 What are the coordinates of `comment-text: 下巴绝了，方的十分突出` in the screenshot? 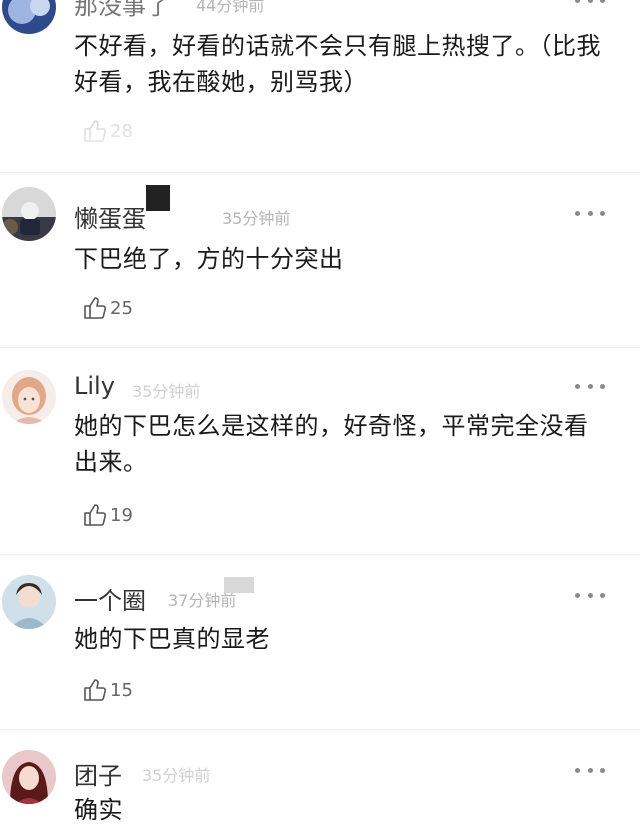 It's located at (209, 259).